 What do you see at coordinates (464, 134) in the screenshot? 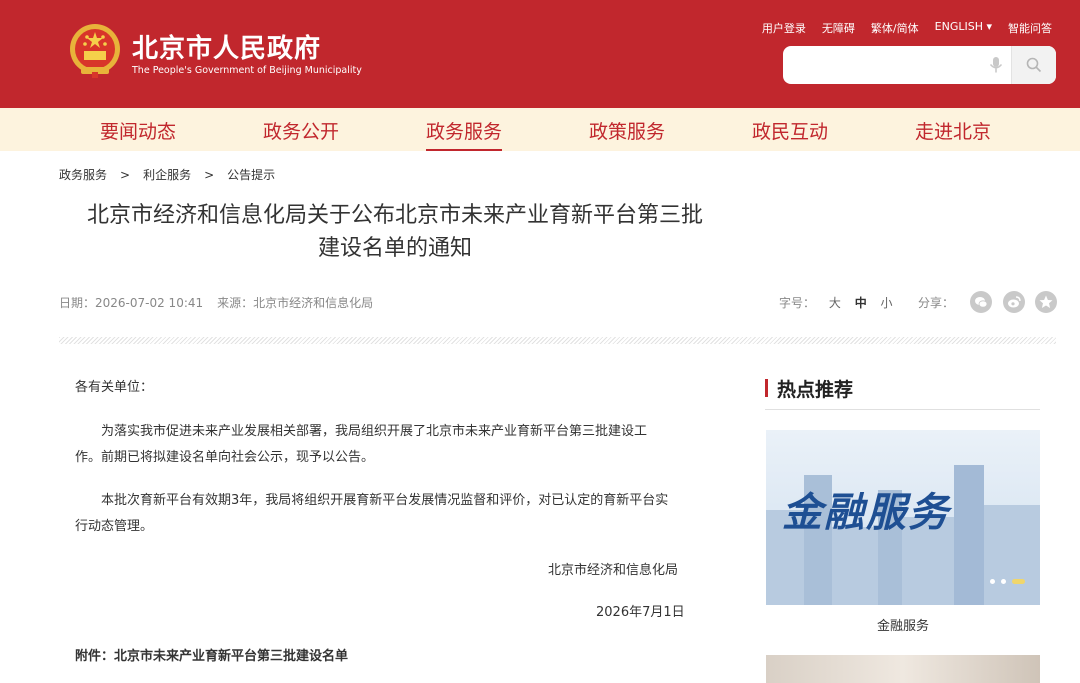
I see `nav-item-gov-services: 政务服务` at bounding box center [464, 134].